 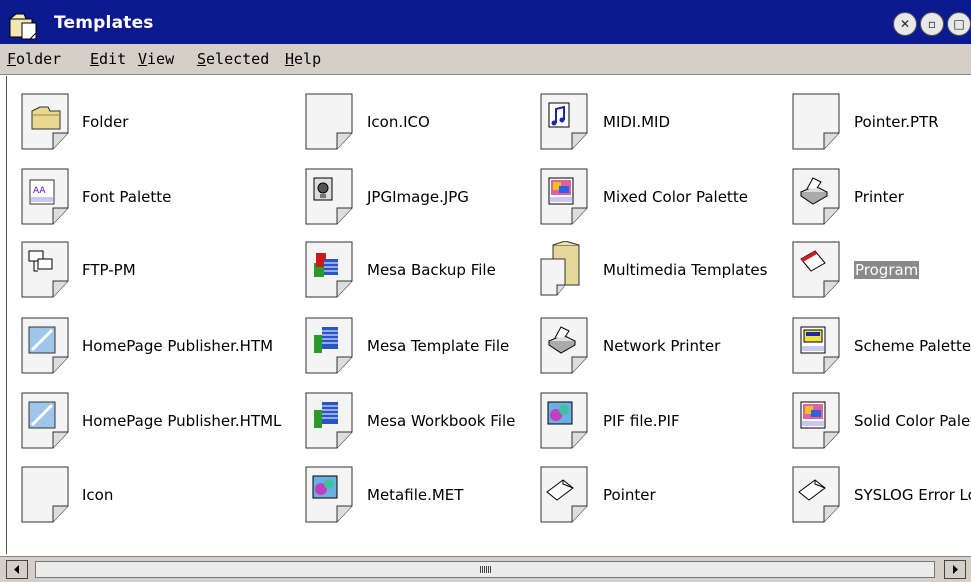 What do you see at coordinates (22, 26) in the screenshot?
I see `templates-folder-icon` at bounding box center [22, 26].